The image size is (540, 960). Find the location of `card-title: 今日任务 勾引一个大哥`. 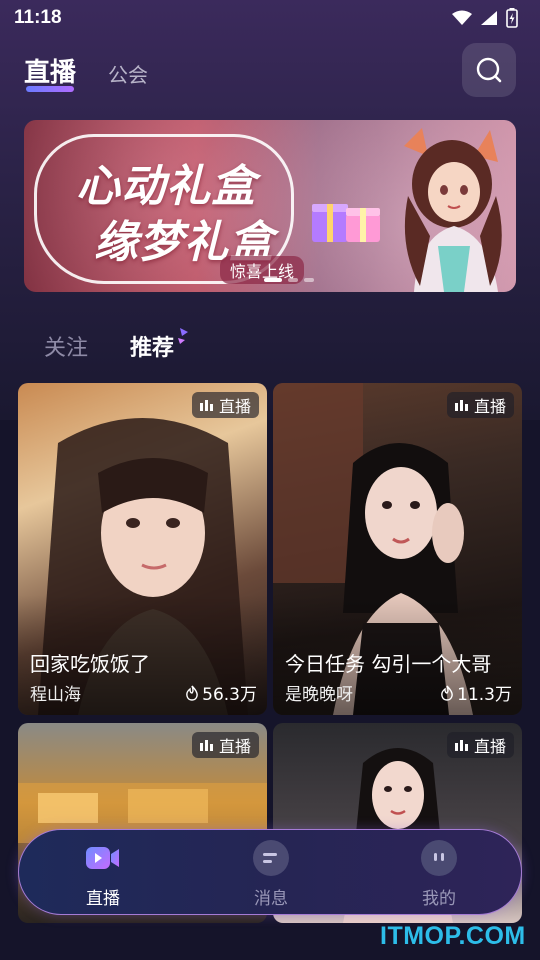

card-title: 今日任务 勾引一个大哥 is located at coordinates (388, 664).